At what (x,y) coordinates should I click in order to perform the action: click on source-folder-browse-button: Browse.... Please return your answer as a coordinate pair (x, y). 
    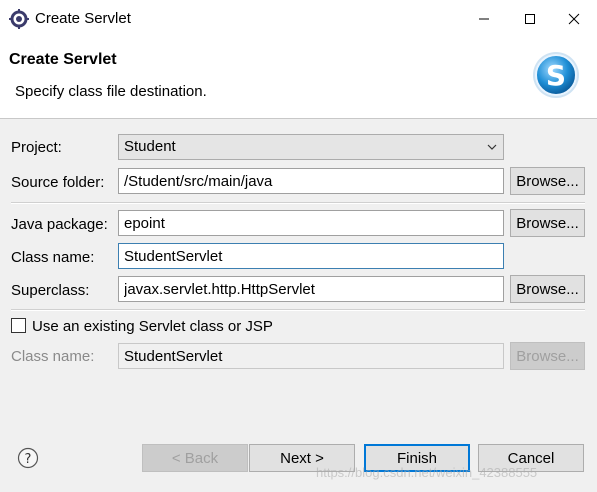
    Looking at the image, I should click on (547, 181).